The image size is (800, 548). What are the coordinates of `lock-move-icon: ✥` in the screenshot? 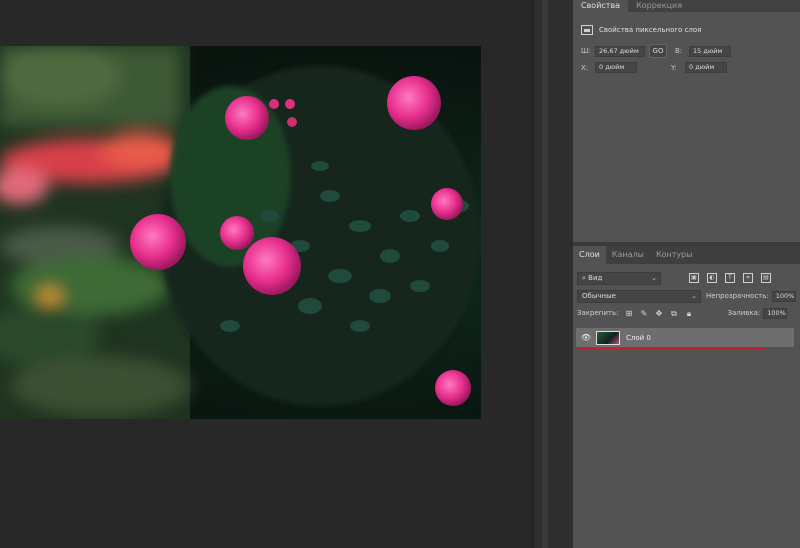 It's located at (658, 313).